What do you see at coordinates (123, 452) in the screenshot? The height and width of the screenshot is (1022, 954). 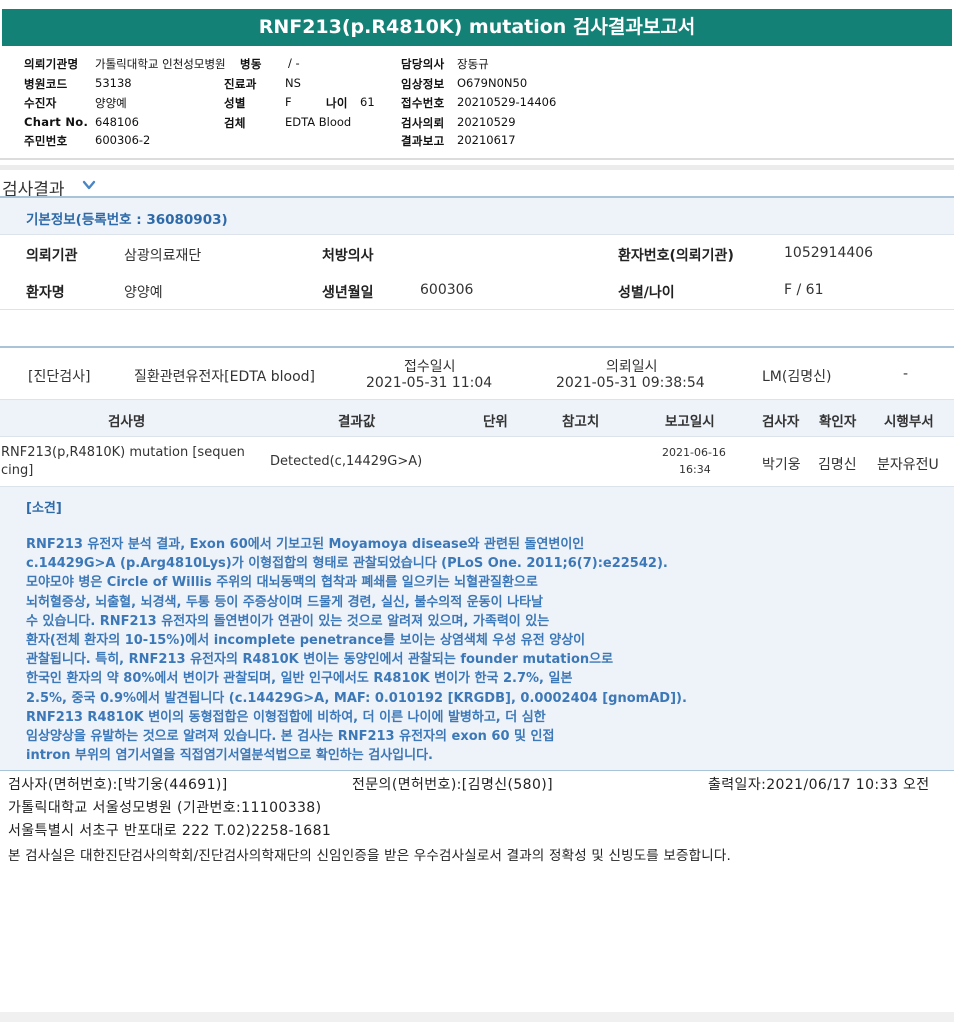 I see `result-test-name-line1: RNF213(p,R4810K) mutation [sequen` at bounding box center [123, 452].